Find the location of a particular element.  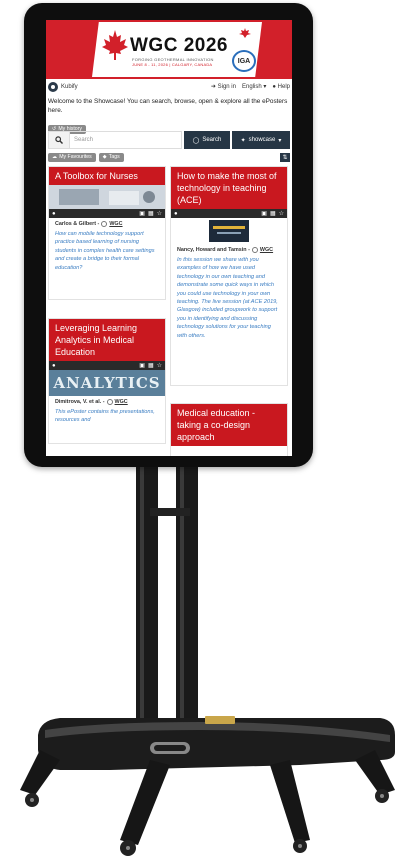

poster-authors: Dimitrova, V. et al. - WGC is located at coordinates (107, 401).